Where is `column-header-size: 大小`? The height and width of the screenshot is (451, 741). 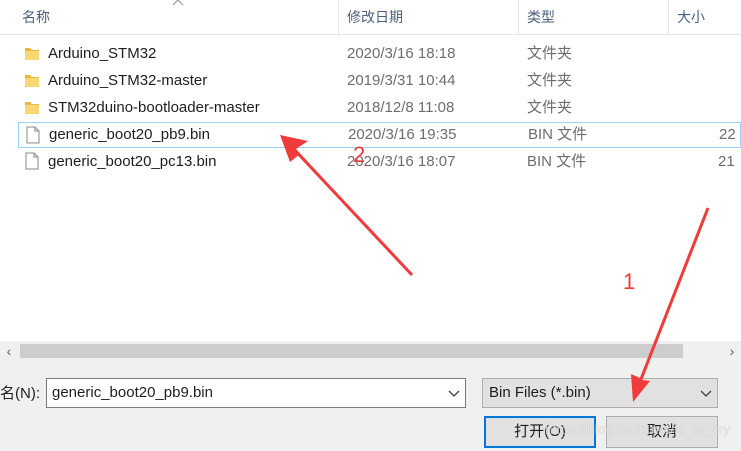 column-header-size: 大小 is located at coordinates (691, 17).